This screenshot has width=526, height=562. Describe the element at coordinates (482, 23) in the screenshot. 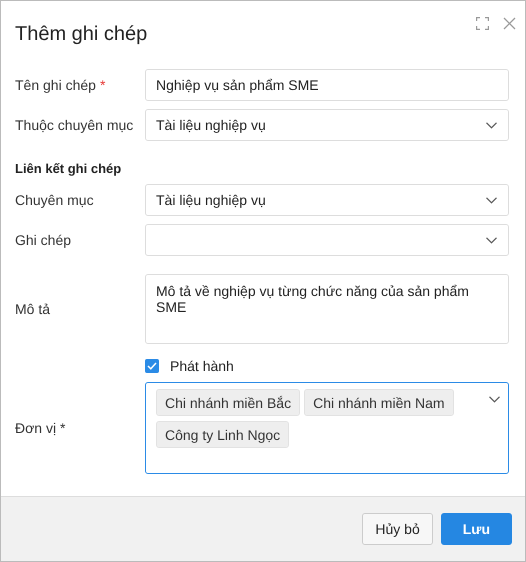

I see `maximize-icon` at that location.